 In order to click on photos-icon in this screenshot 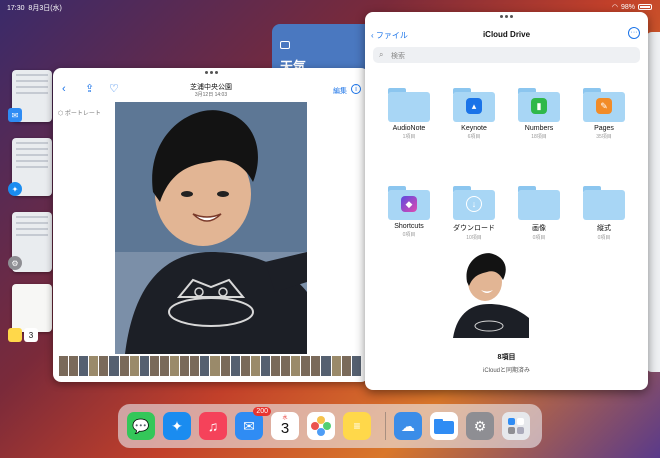, I will do `click(321, 426)`.